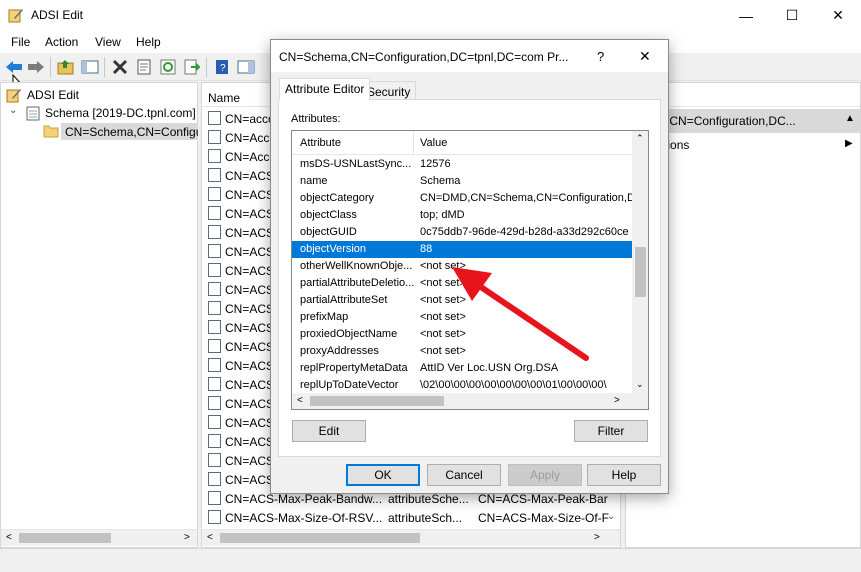 Image resolution: width=861 pixels, height=572 pixels. Describe the element at coordinates (545, 475) in the screenshot. I see `apply-button: Apply` at that location.